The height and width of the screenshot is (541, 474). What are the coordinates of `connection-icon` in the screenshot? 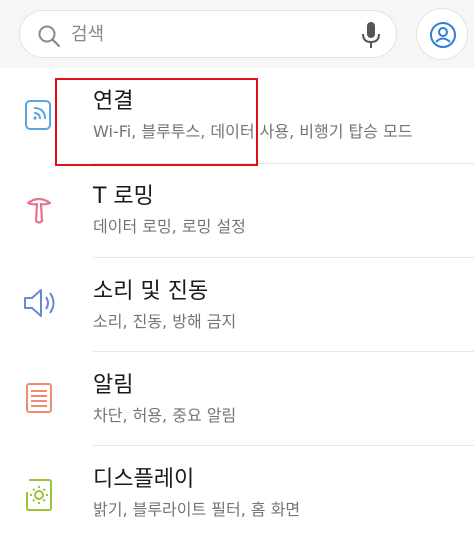 It's located at (38, 115).